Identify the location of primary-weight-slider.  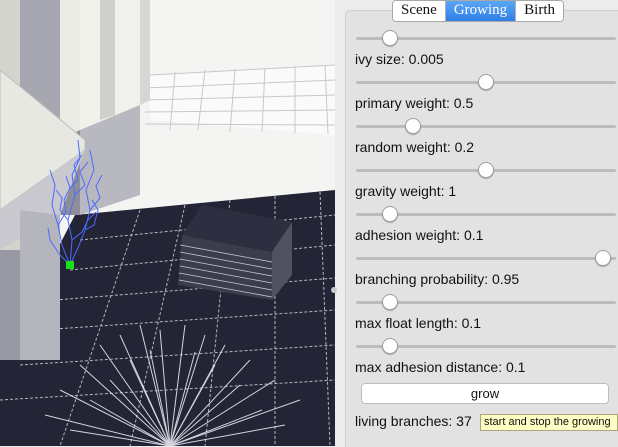
(486, 82).